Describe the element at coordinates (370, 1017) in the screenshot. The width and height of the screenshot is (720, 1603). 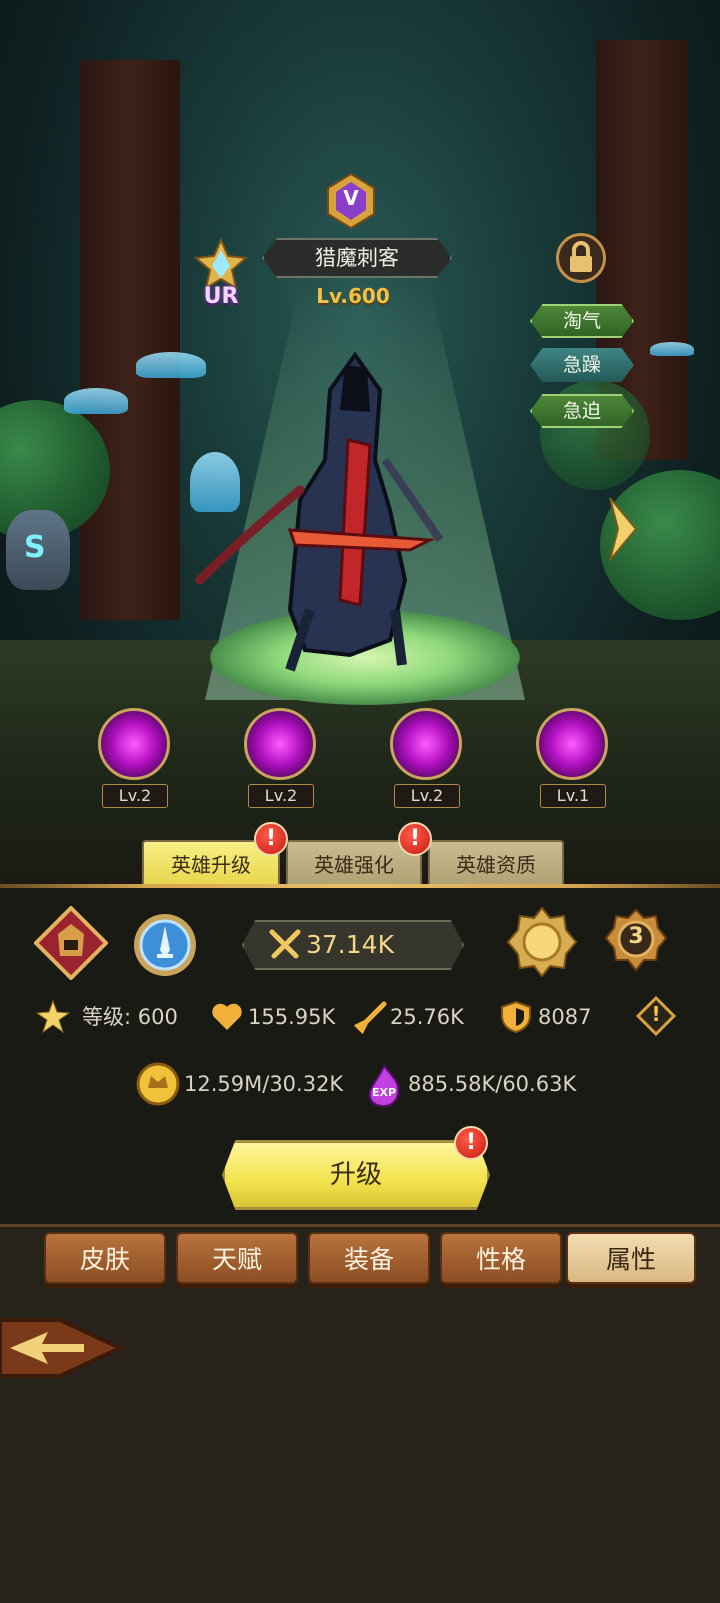
I see `sword-icon` at that location.